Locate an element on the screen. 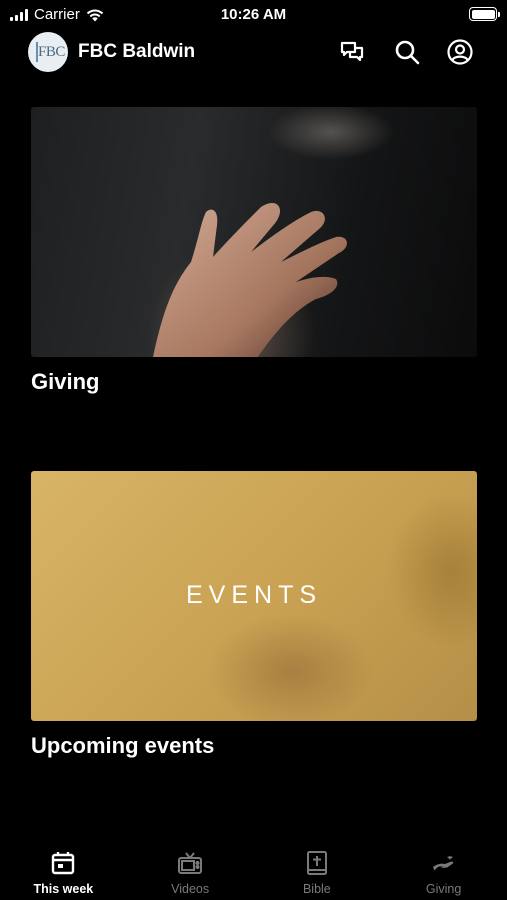  tab-bar: This week Videos Bible Giving is located at coordinates (253, 870).